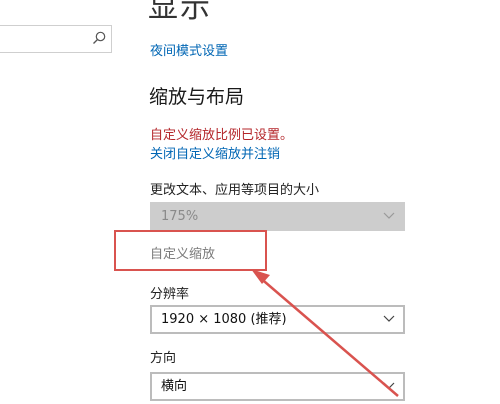 This screenshot has width=500, height=404. What do you see at coordinates (174, 386) in the screenshot?
I see `orientation-dropdown-value: 横向` at bounding box center [174, 386].